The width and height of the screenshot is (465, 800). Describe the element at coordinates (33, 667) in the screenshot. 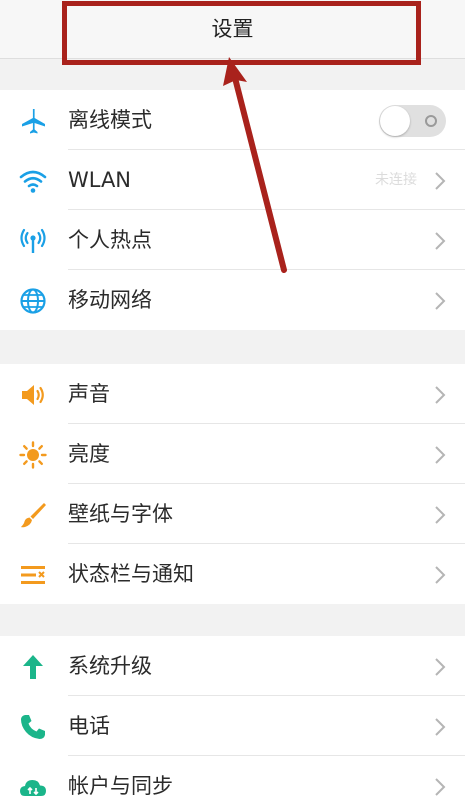

I see `upgrade-arrow-icon` at that location.